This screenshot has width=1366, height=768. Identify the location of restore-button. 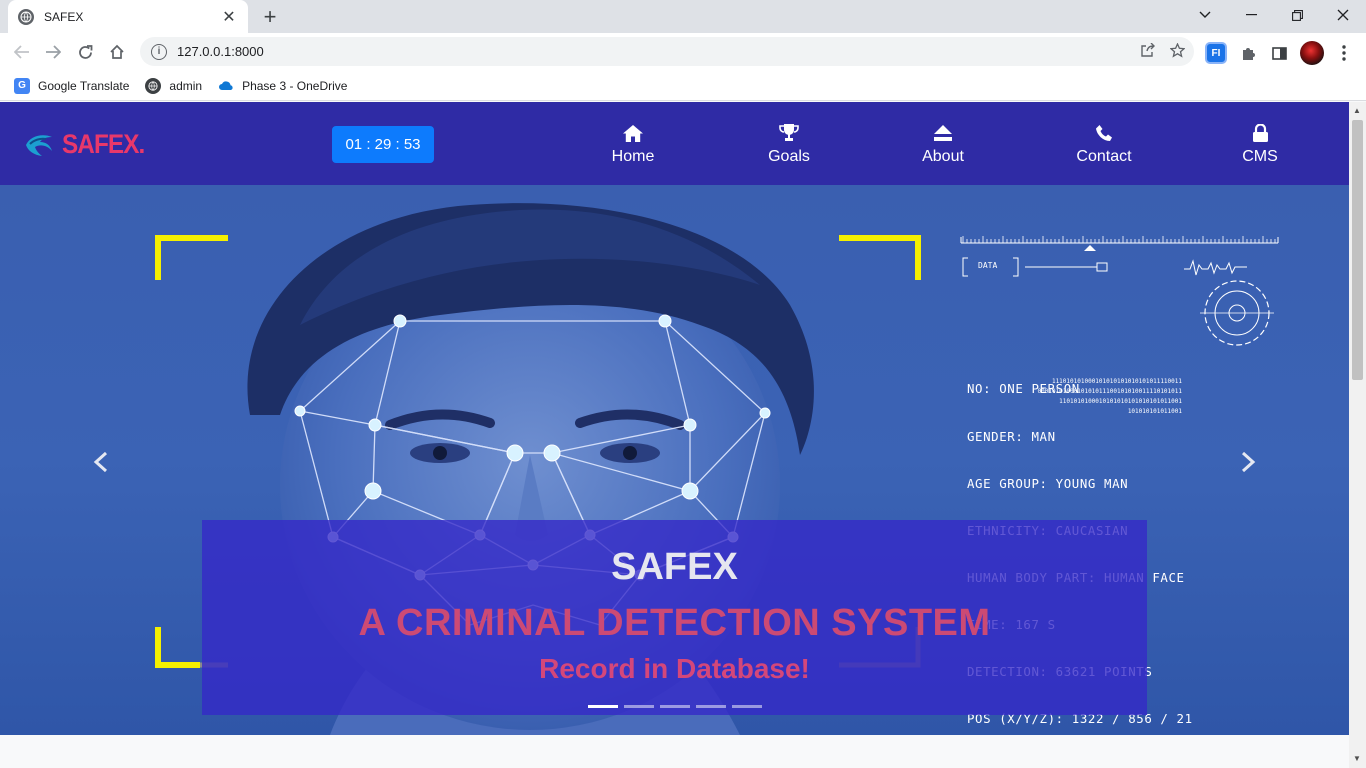
(1297, 15).